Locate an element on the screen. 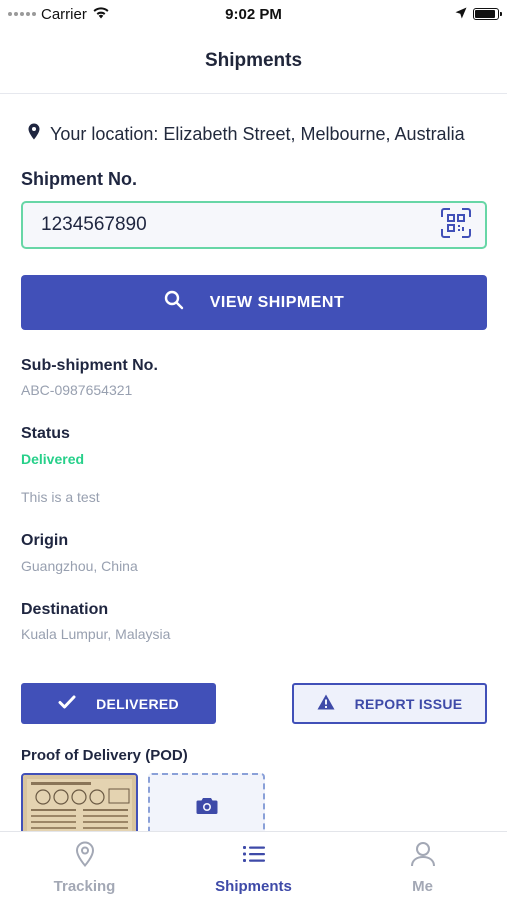  tab-me: Me is located at coordinates (422, 866).